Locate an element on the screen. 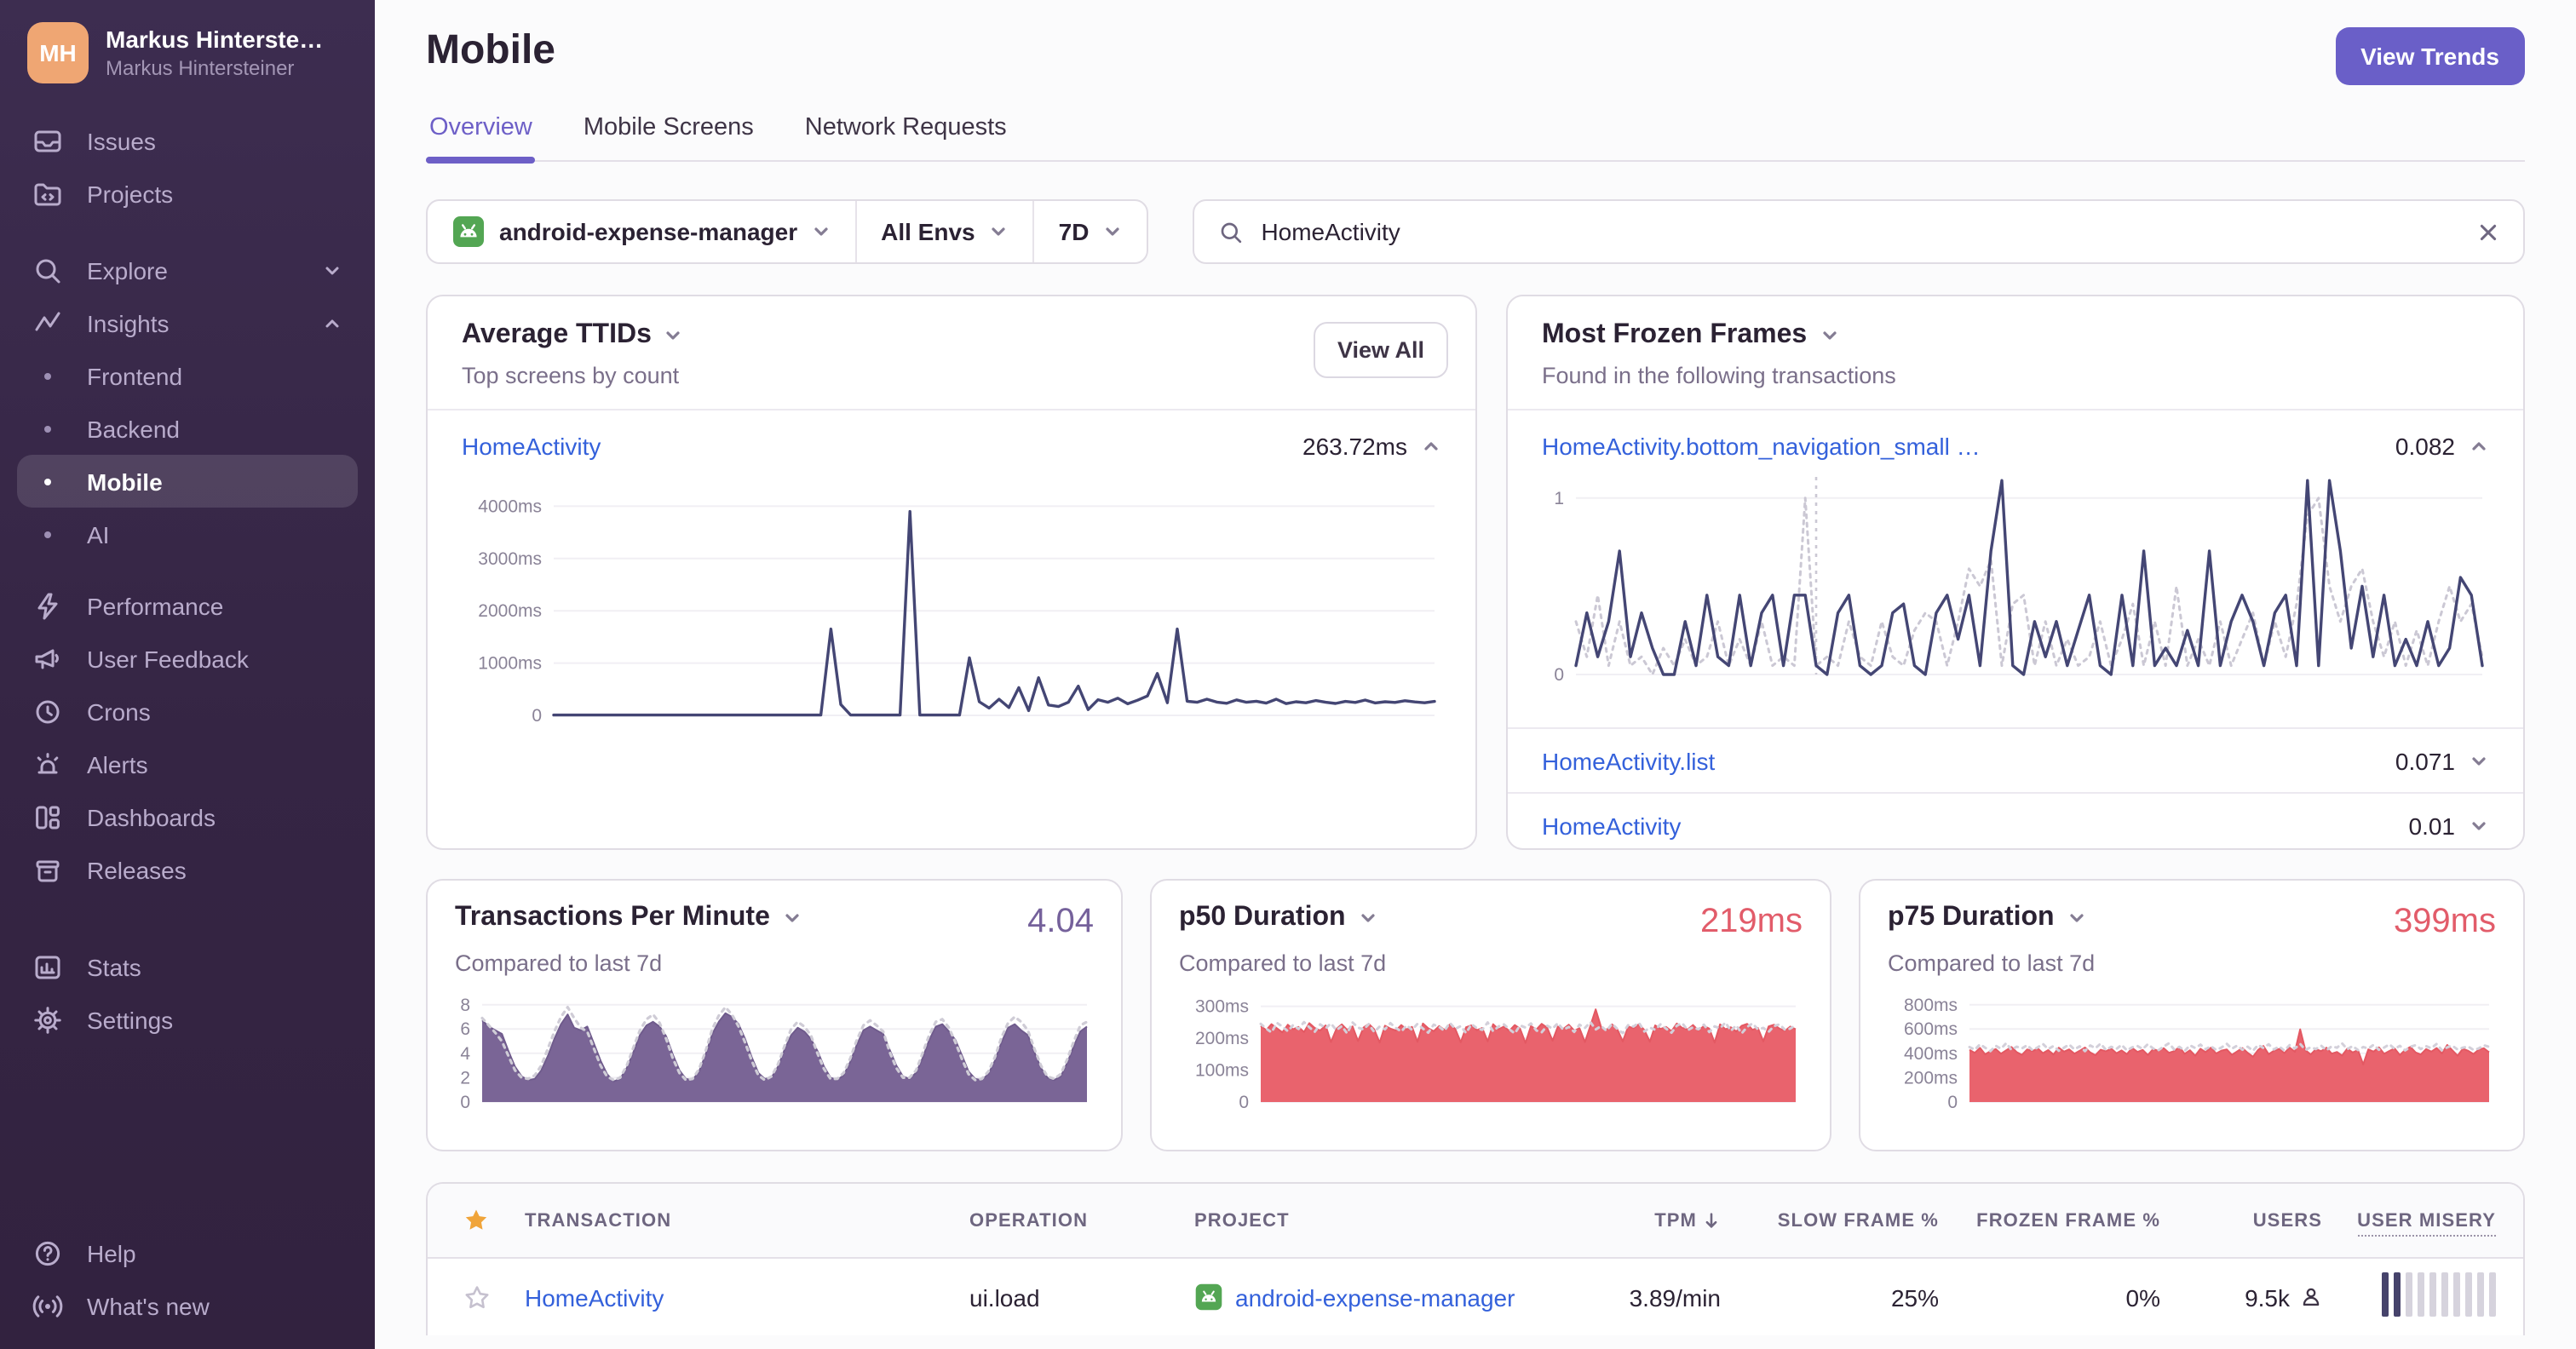 The image size is (2576, 1349). column-header-users: USERS is located at coordinates (2241, 1221).